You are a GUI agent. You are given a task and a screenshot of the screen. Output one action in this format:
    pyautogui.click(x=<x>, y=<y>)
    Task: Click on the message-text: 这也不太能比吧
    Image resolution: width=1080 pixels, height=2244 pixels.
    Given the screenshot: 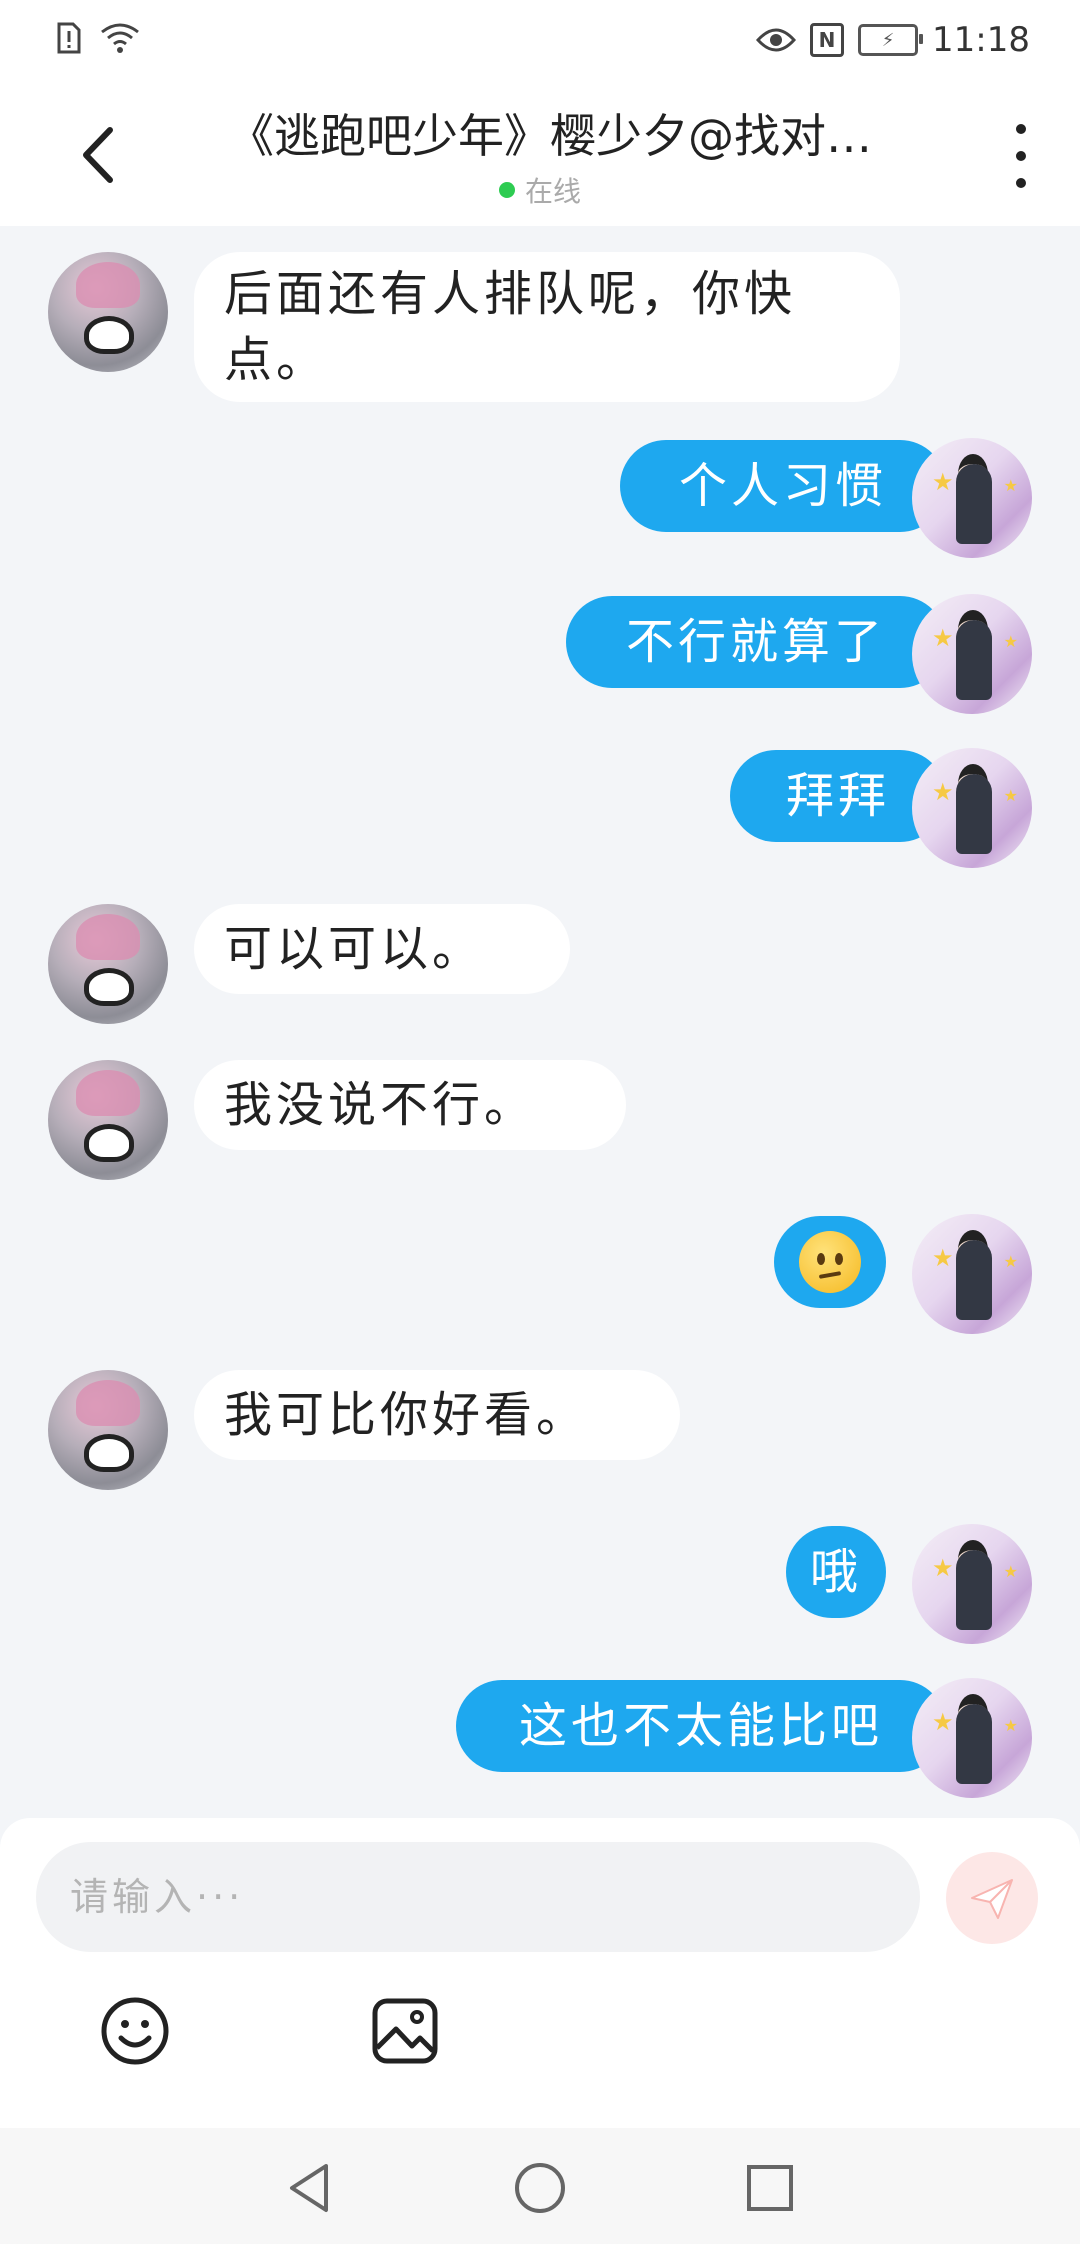 What is the action you would take?
    pyautogui.click(x=700, y=1726)
    